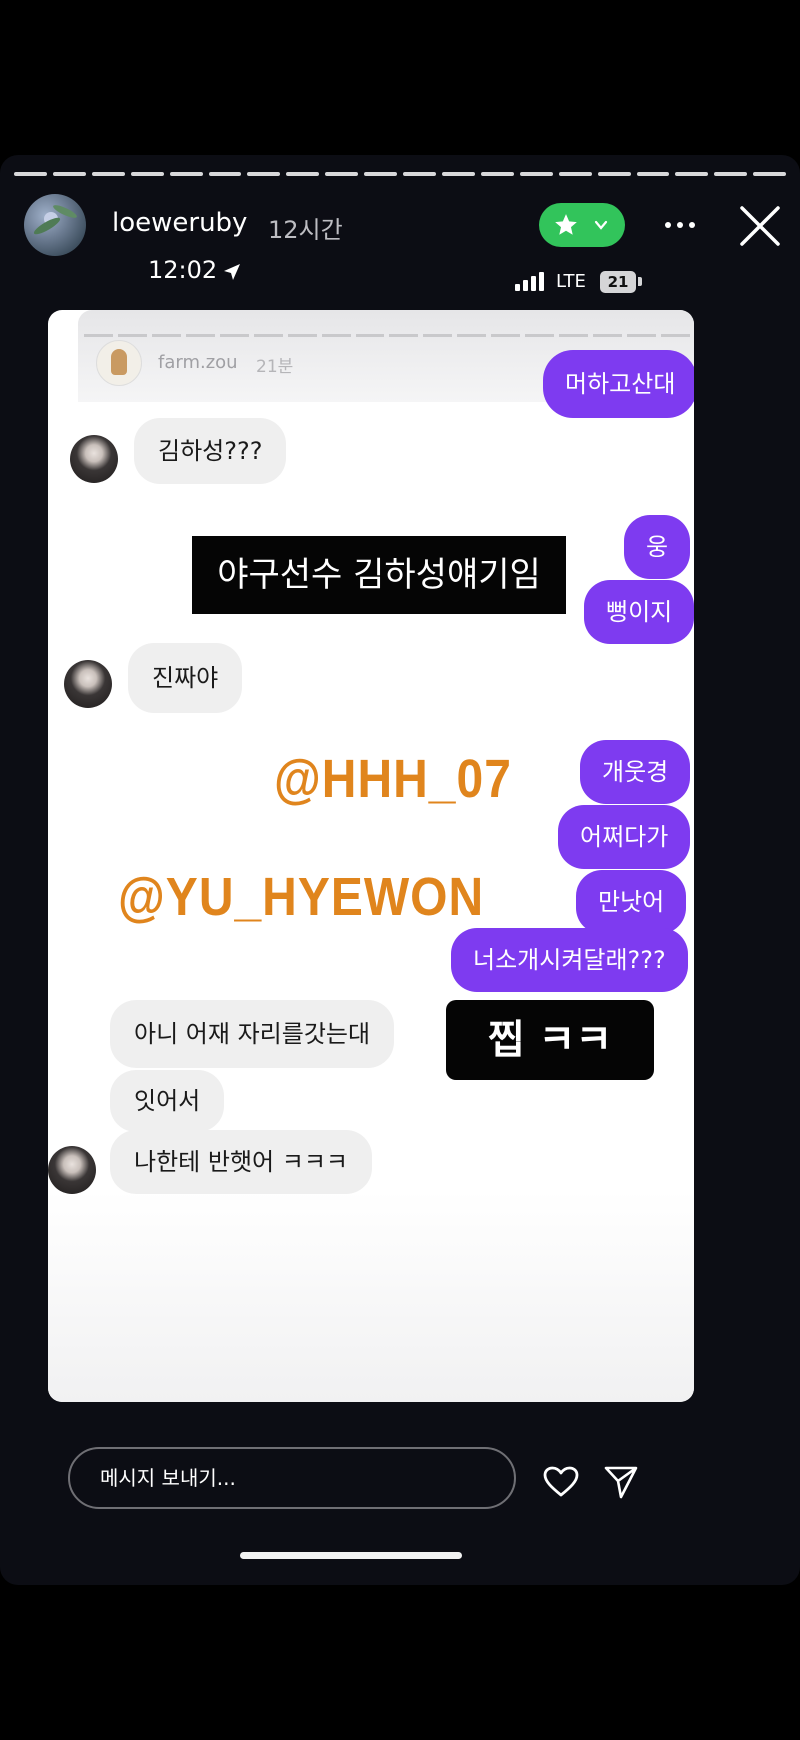  What do you see at coordinates (179, 223) in the screenshot?
I see `story-username: loeweruby` at bounding box center [179, 223].